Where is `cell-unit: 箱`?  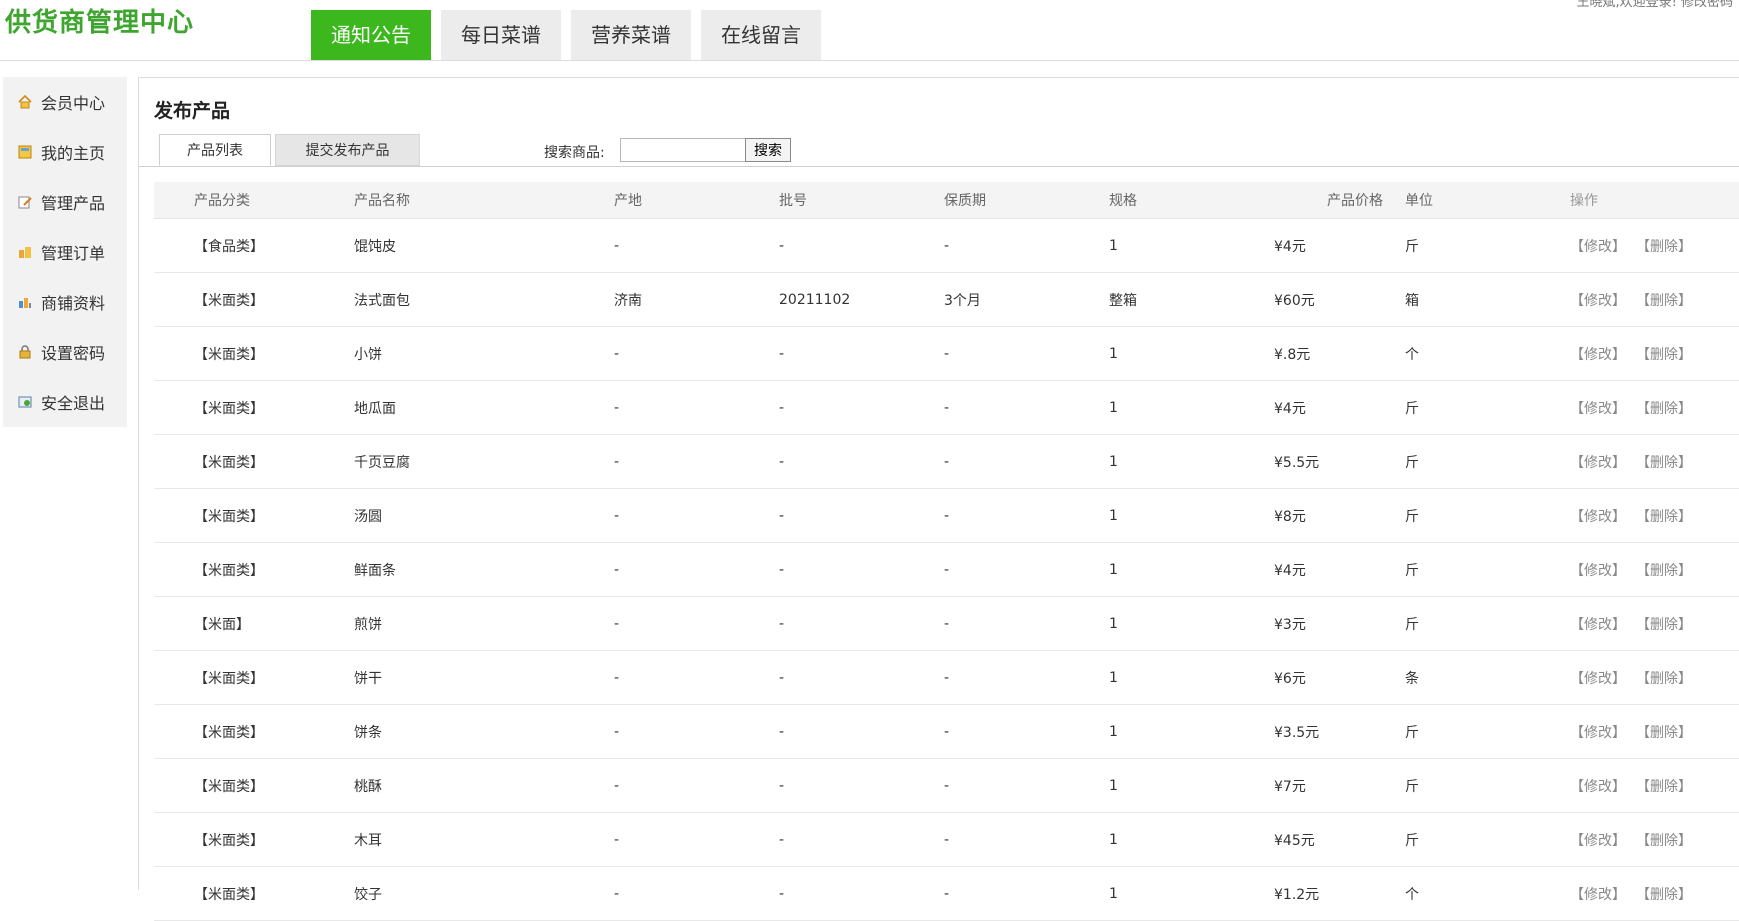 cell-unit: 箱 is located at coordinates (1412, 300).